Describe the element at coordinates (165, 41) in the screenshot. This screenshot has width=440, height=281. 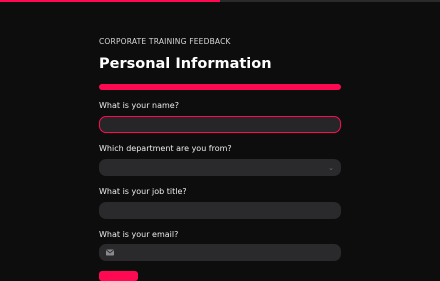
I see `form-eyebrow: CORPORATE TRAINING FEEDBACK` at that location.